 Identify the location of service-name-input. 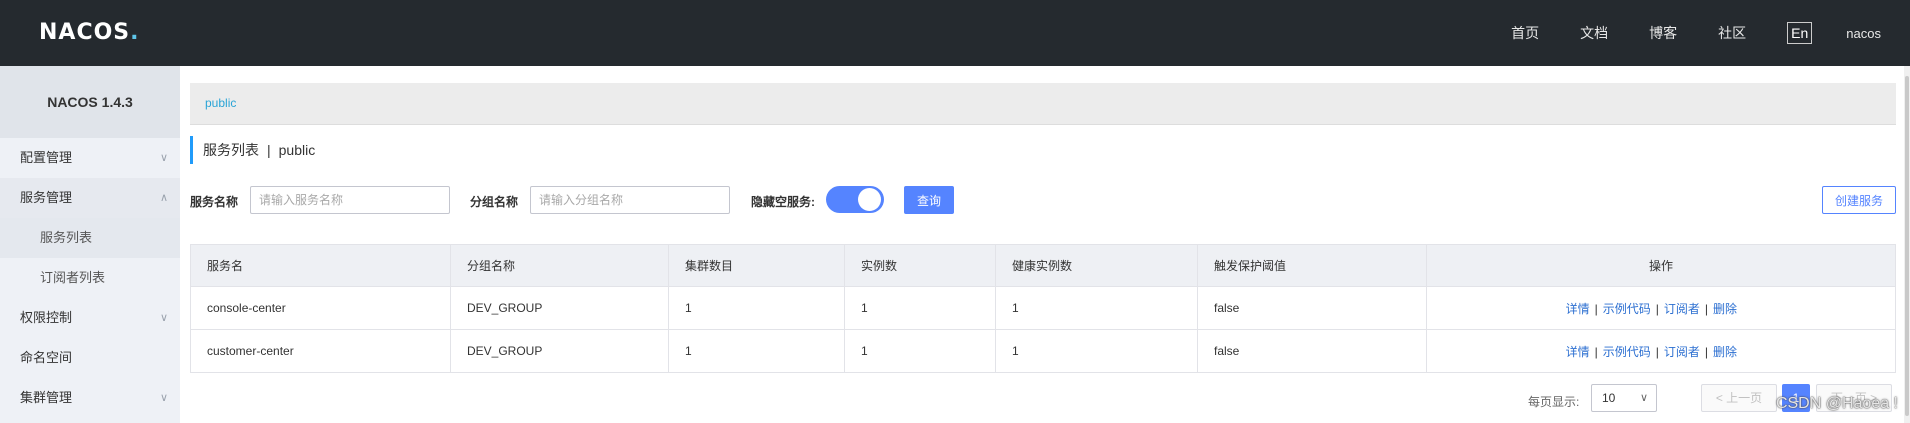
(350, 200).